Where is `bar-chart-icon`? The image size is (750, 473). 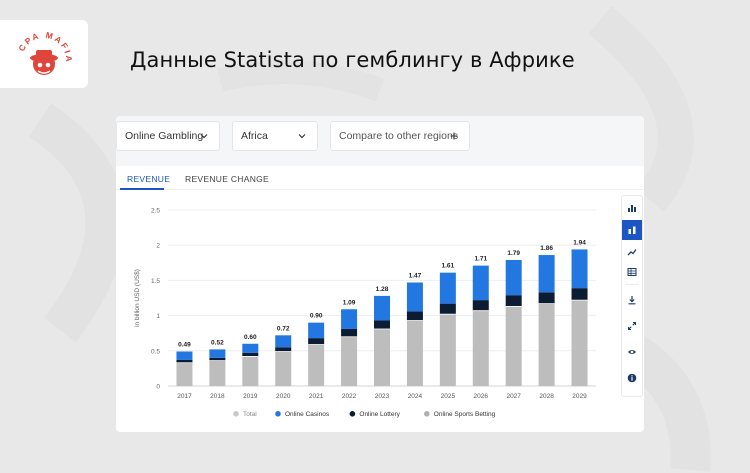
bar-chart-icon is located at coordinates (632, 208).